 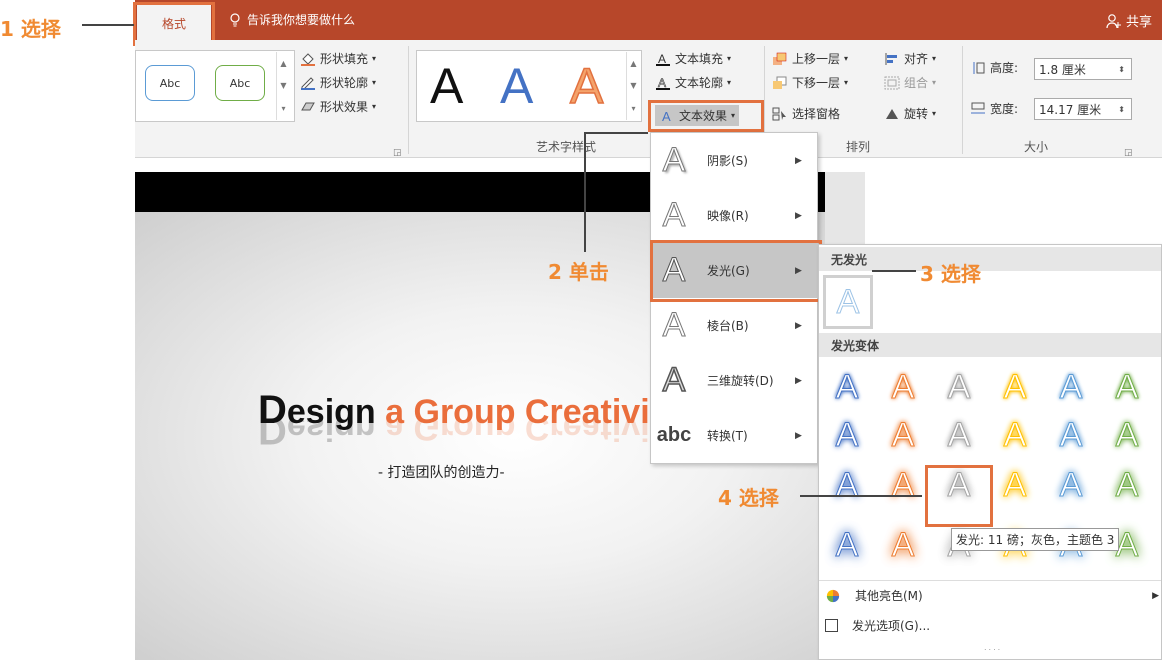 What do you see at coordinates (633, 86) in the screenshot?
I see `wordart-gallery-scroll: ▲ ▼ ▾` at bounding box center [633, 86].